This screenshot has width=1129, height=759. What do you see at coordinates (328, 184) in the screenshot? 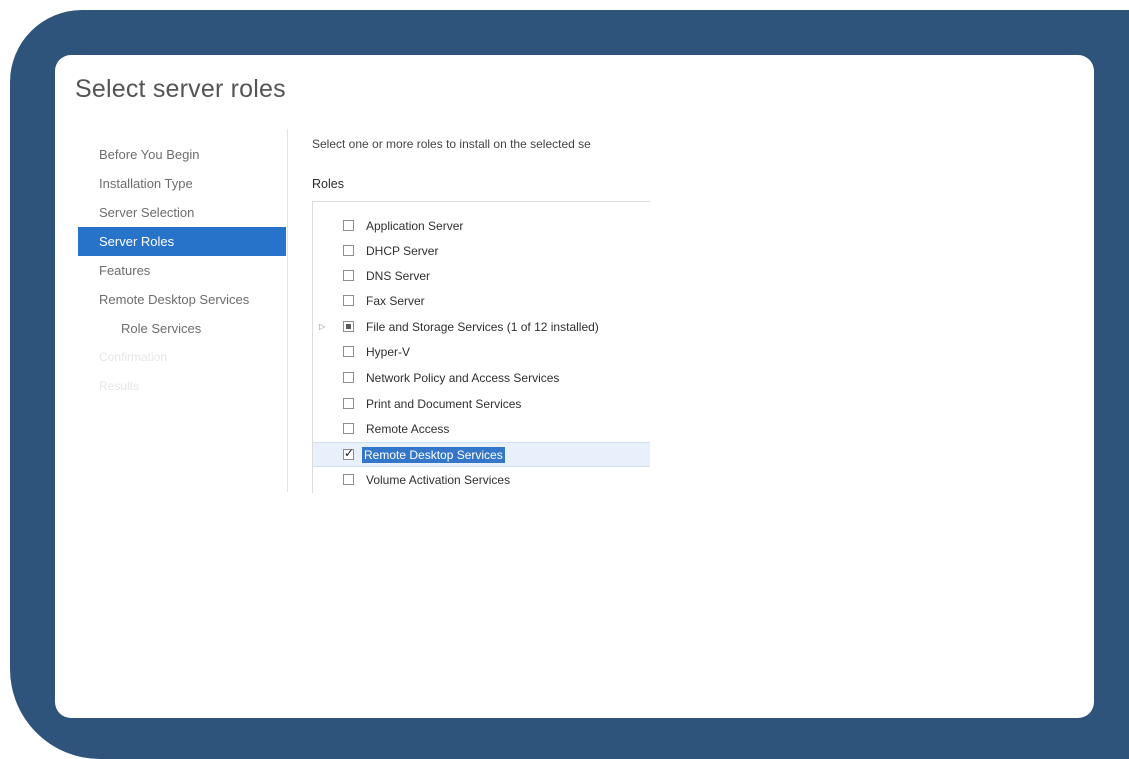
I see `roles-heading: Roles` at bounding box center [328, 184].